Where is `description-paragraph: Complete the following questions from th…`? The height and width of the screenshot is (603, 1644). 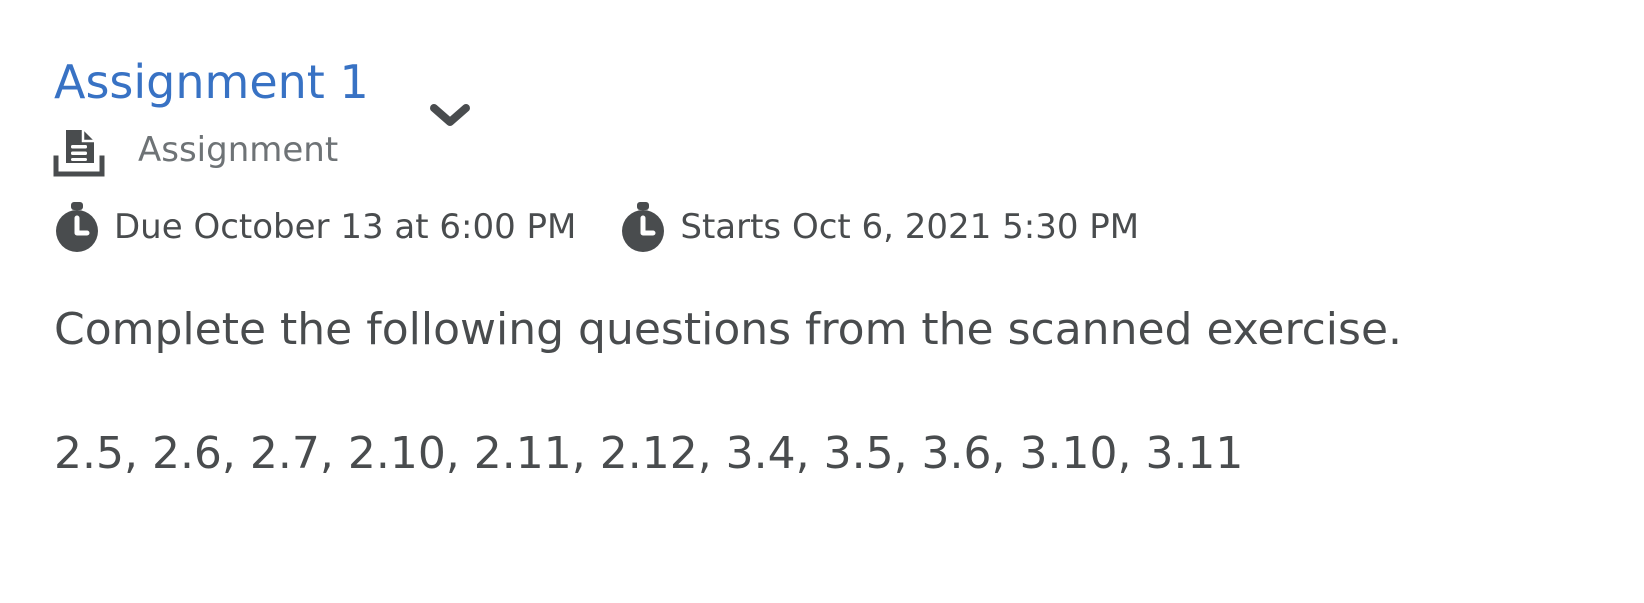 description-paragraph: Complete the following questions from th… is located at coordinates (728, 329).